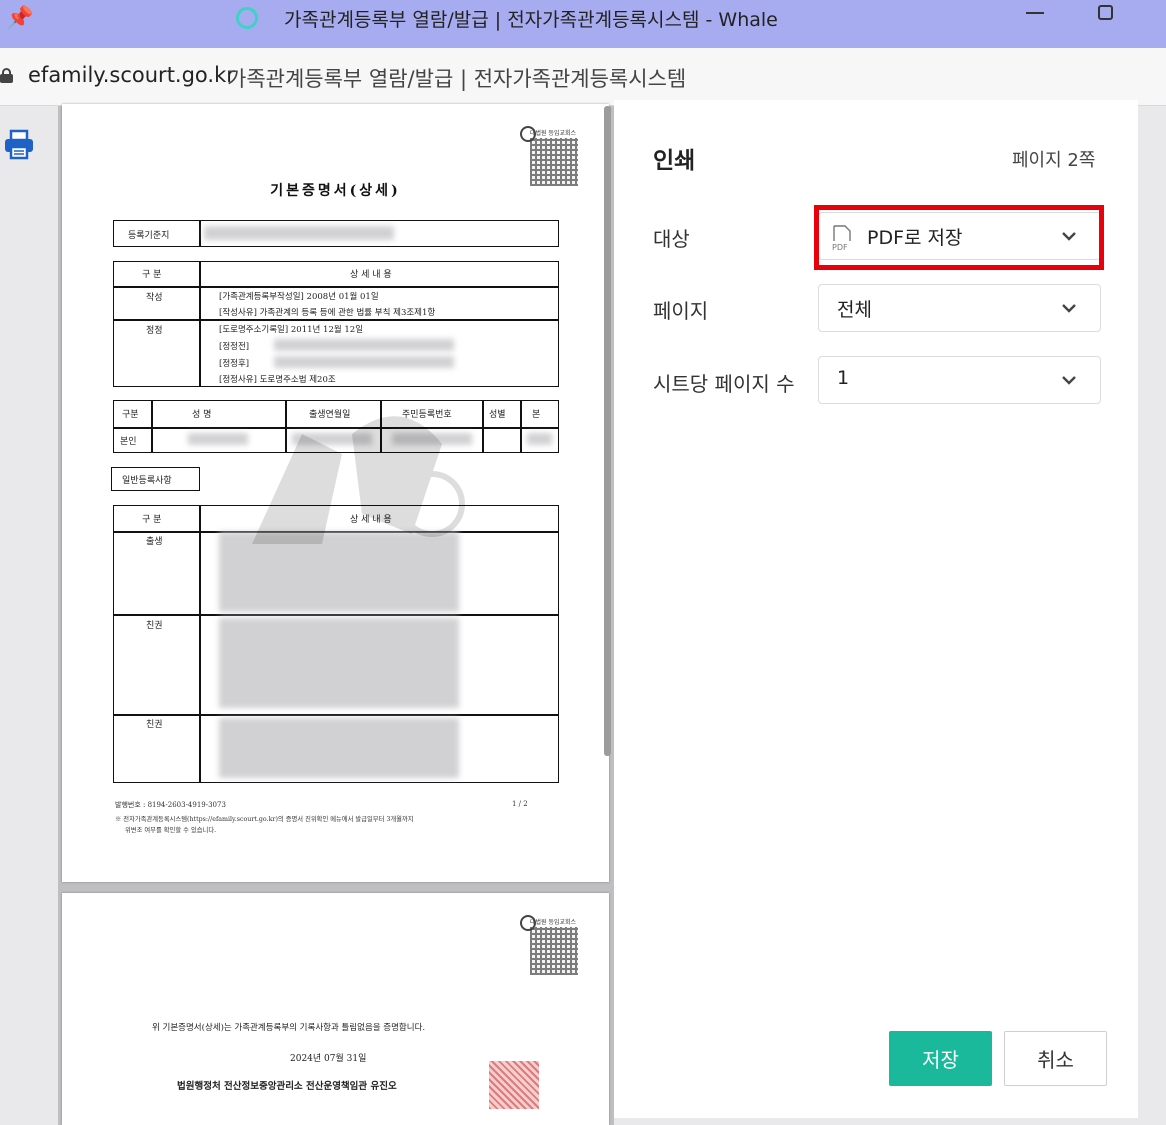 The image size is (1166, 1125). Describe the element at coordinates (1105, 12) in the screenshot. I see `maximize-icon` at that location.